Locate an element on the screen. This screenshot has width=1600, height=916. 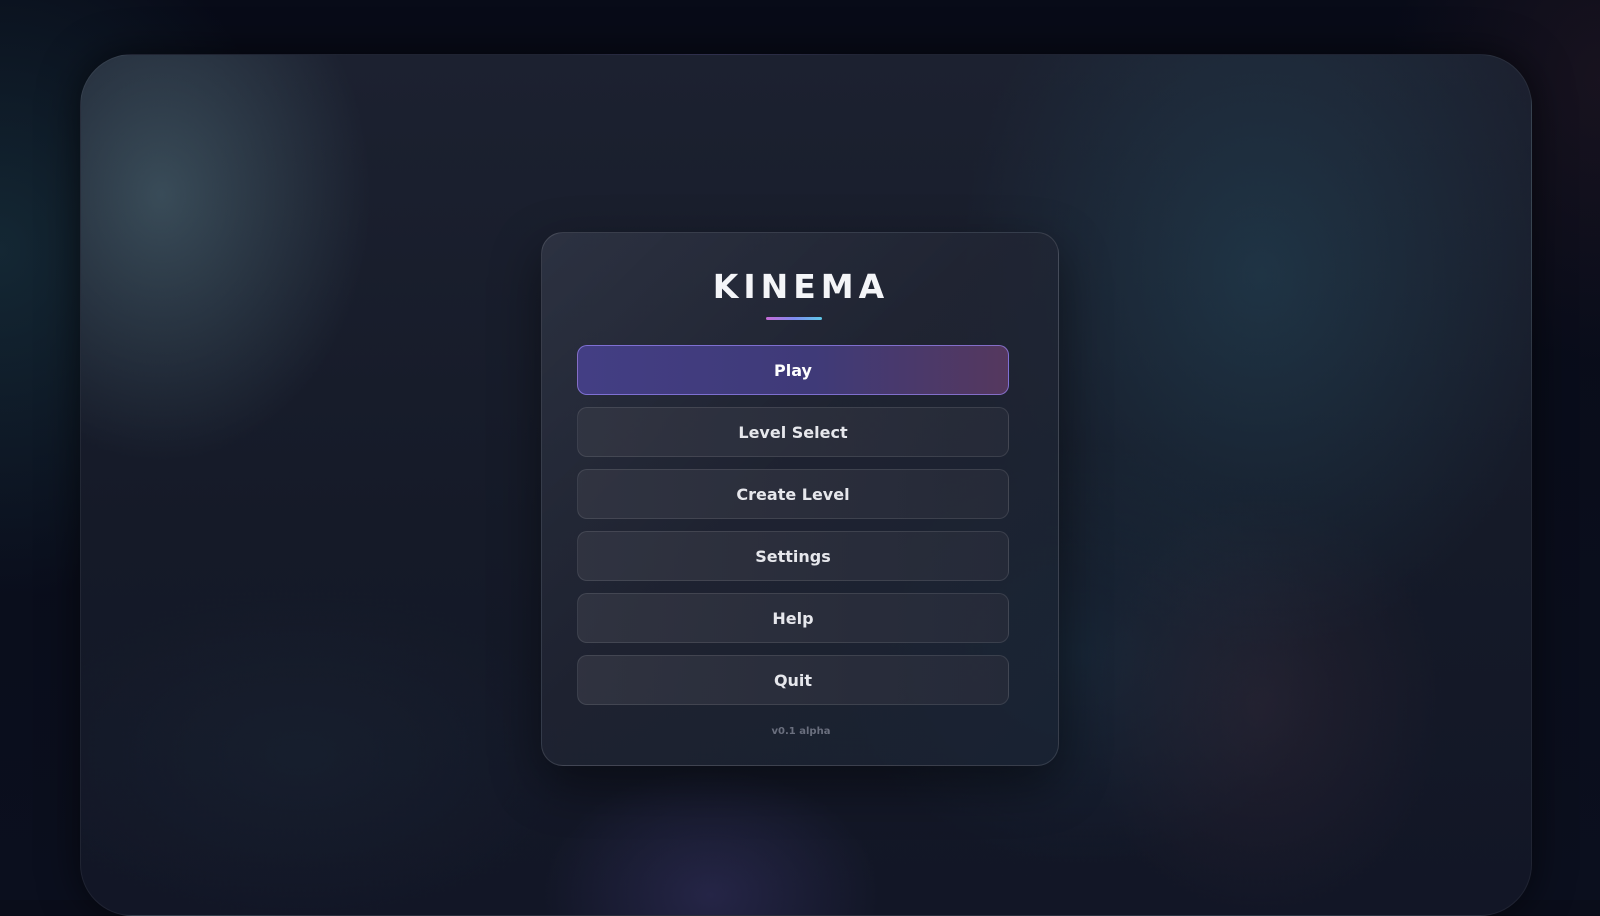
title-accent-line is located at coordinates (794, 318).